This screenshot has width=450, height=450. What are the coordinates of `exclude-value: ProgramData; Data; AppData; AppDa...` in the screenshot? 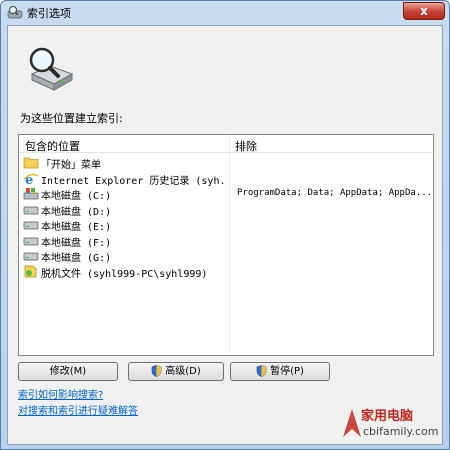 It's located at (335, 193).